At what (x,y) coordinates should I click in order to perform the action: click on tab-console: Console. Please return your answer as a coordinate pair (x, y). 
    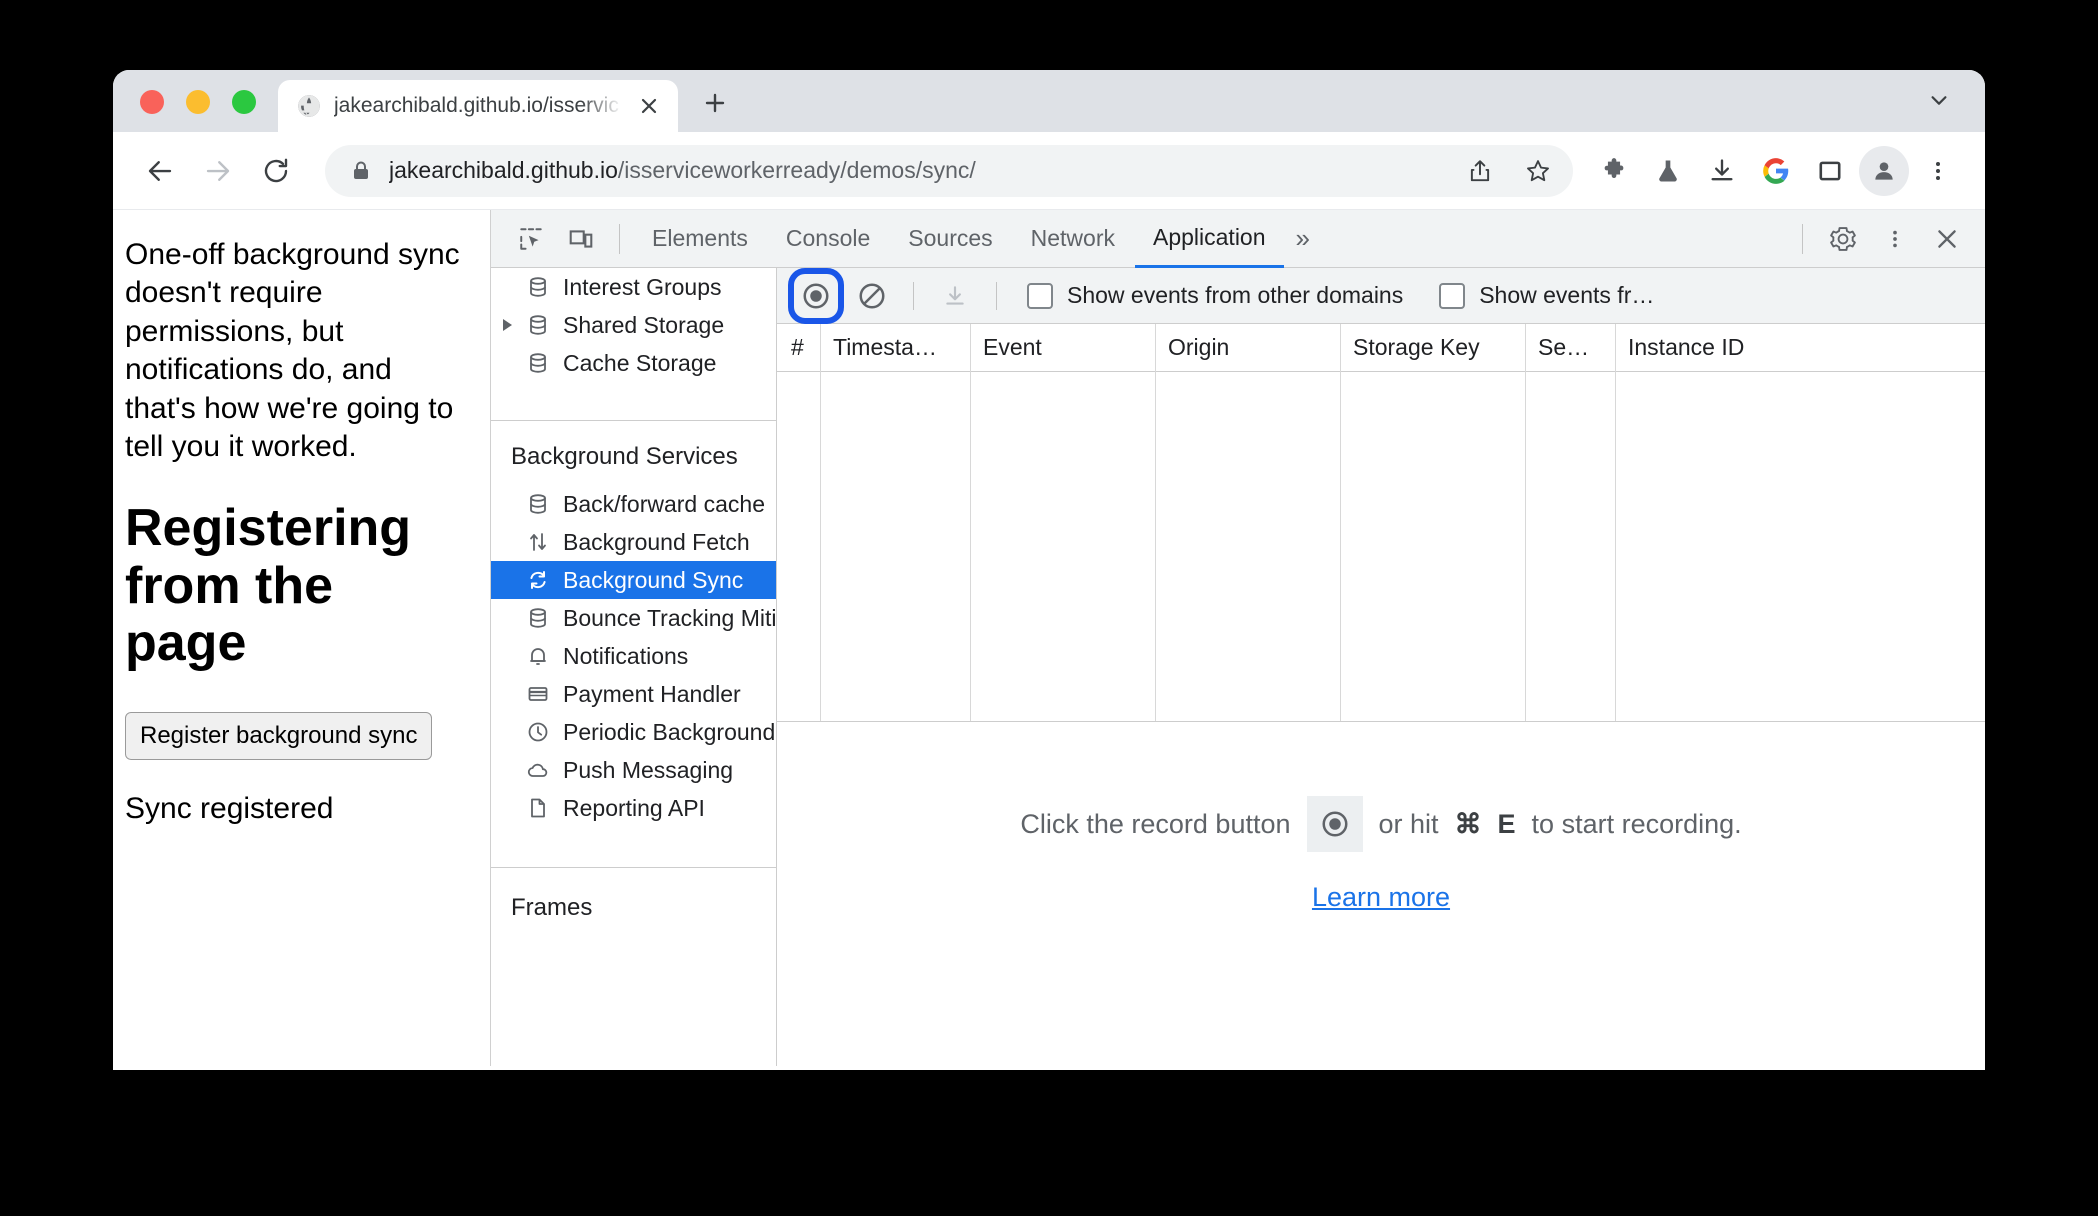
    Looking at the image, I should click on (828, 239).